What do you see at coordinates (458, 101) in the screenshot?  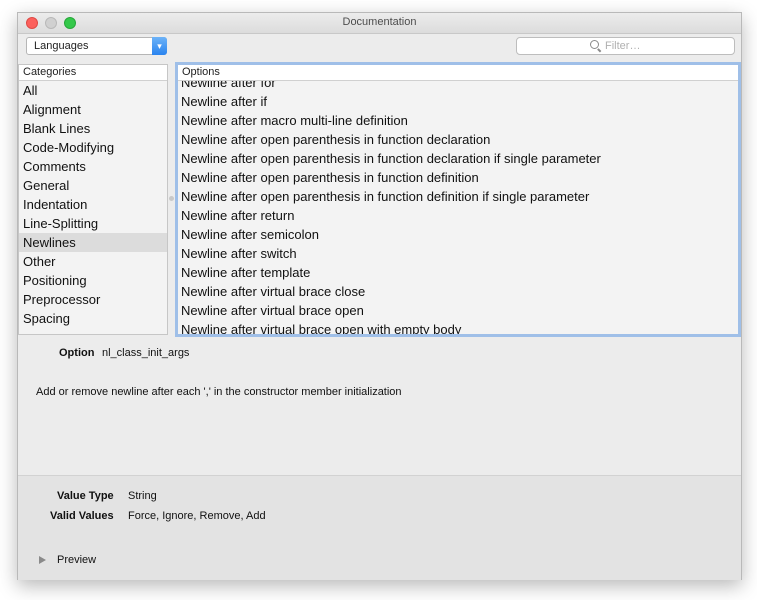 I see `option-item: Newline after if` at bounding box center [458, 101].